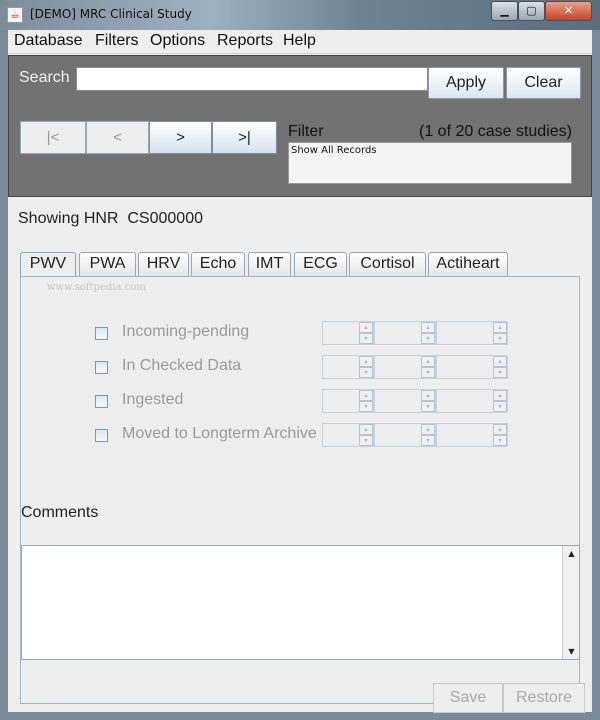 The width and height of the screenshot is (600, 720). I want to click on filter-label: Filter, so click(306, 131).